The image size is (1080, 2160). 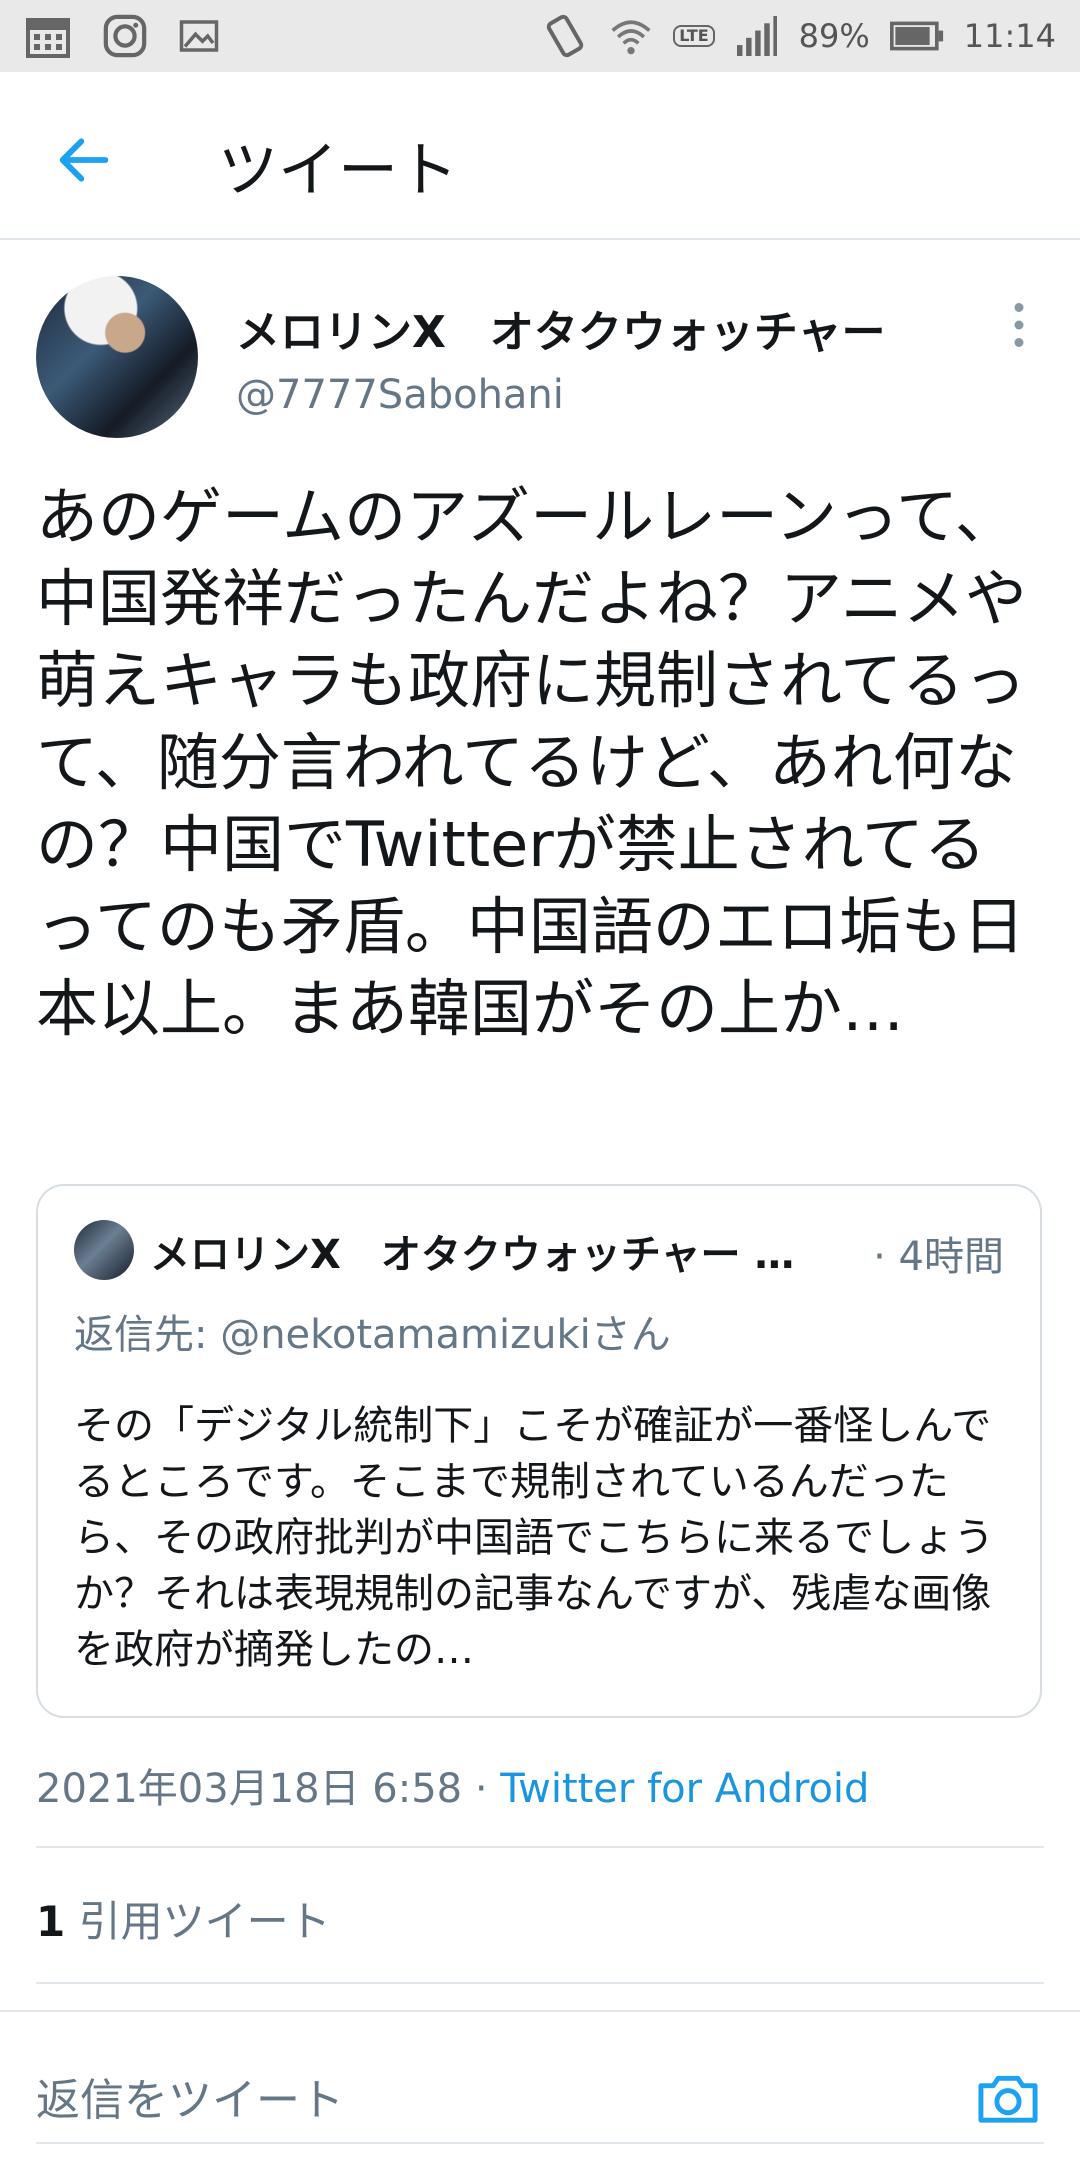 I want to click on avatar, so click(x=117, y=357).